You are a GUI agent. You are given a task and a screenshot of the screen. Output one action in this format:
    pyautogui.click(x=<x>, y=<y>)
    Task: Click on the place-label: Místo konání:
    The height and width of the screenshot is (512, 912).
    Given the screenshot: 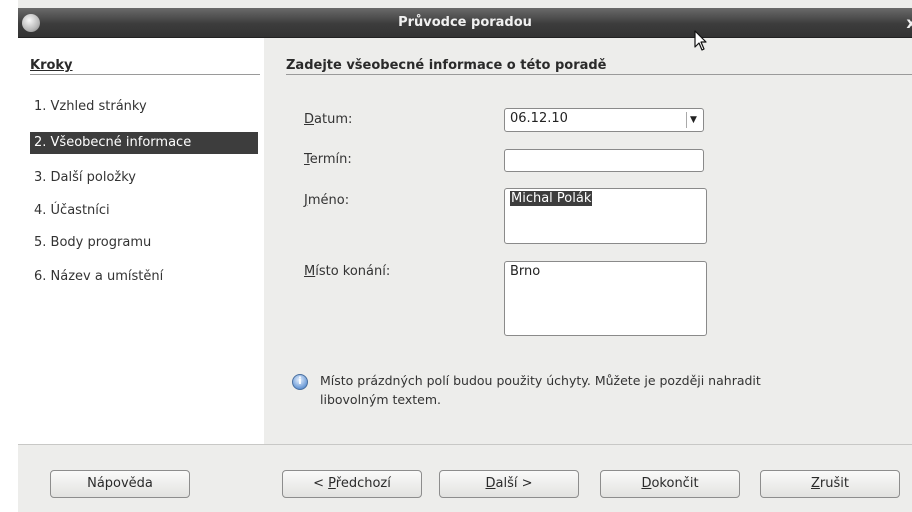 What is the action you would take?
    pyautogui.click(x=347, y=271)
    